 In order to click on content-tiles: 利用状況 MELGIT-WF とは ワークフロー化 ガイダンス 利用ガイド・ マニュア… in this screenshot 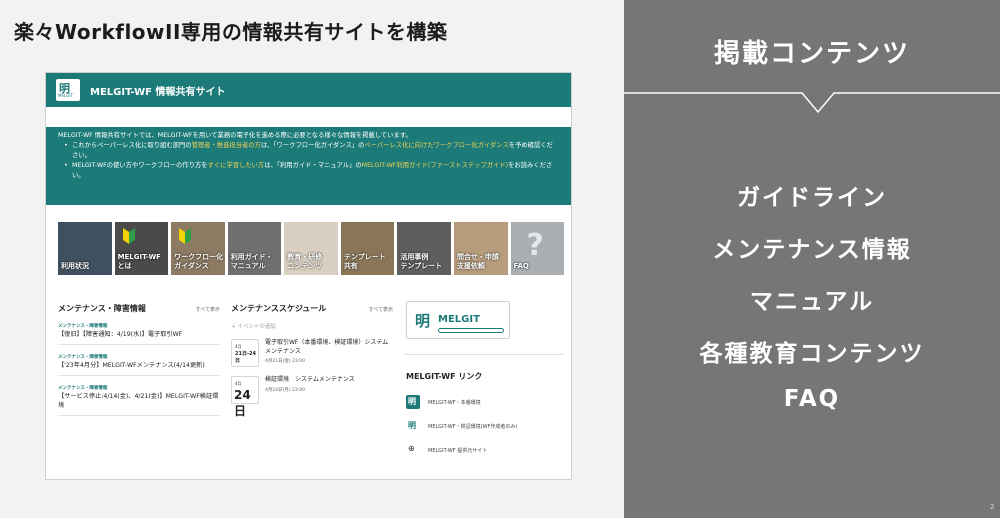, I will do `click(311, 248)`.